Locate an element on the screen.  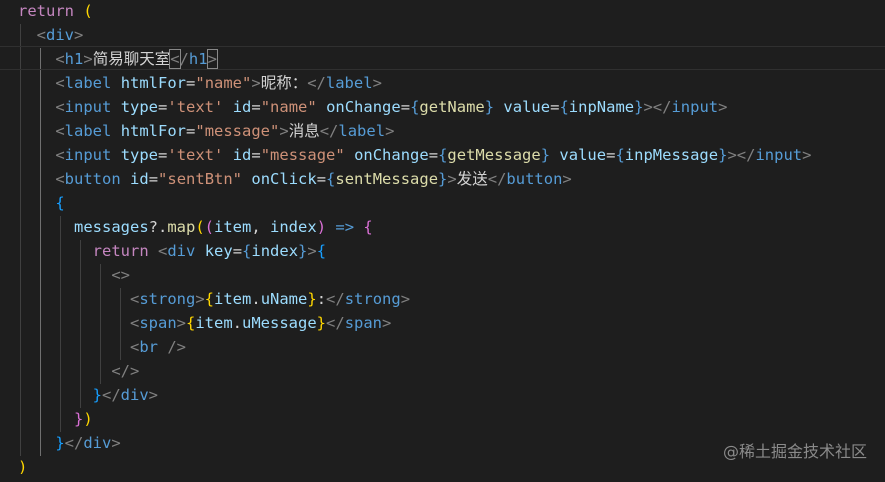
code-line: <> is located at coordinates (74, 275).